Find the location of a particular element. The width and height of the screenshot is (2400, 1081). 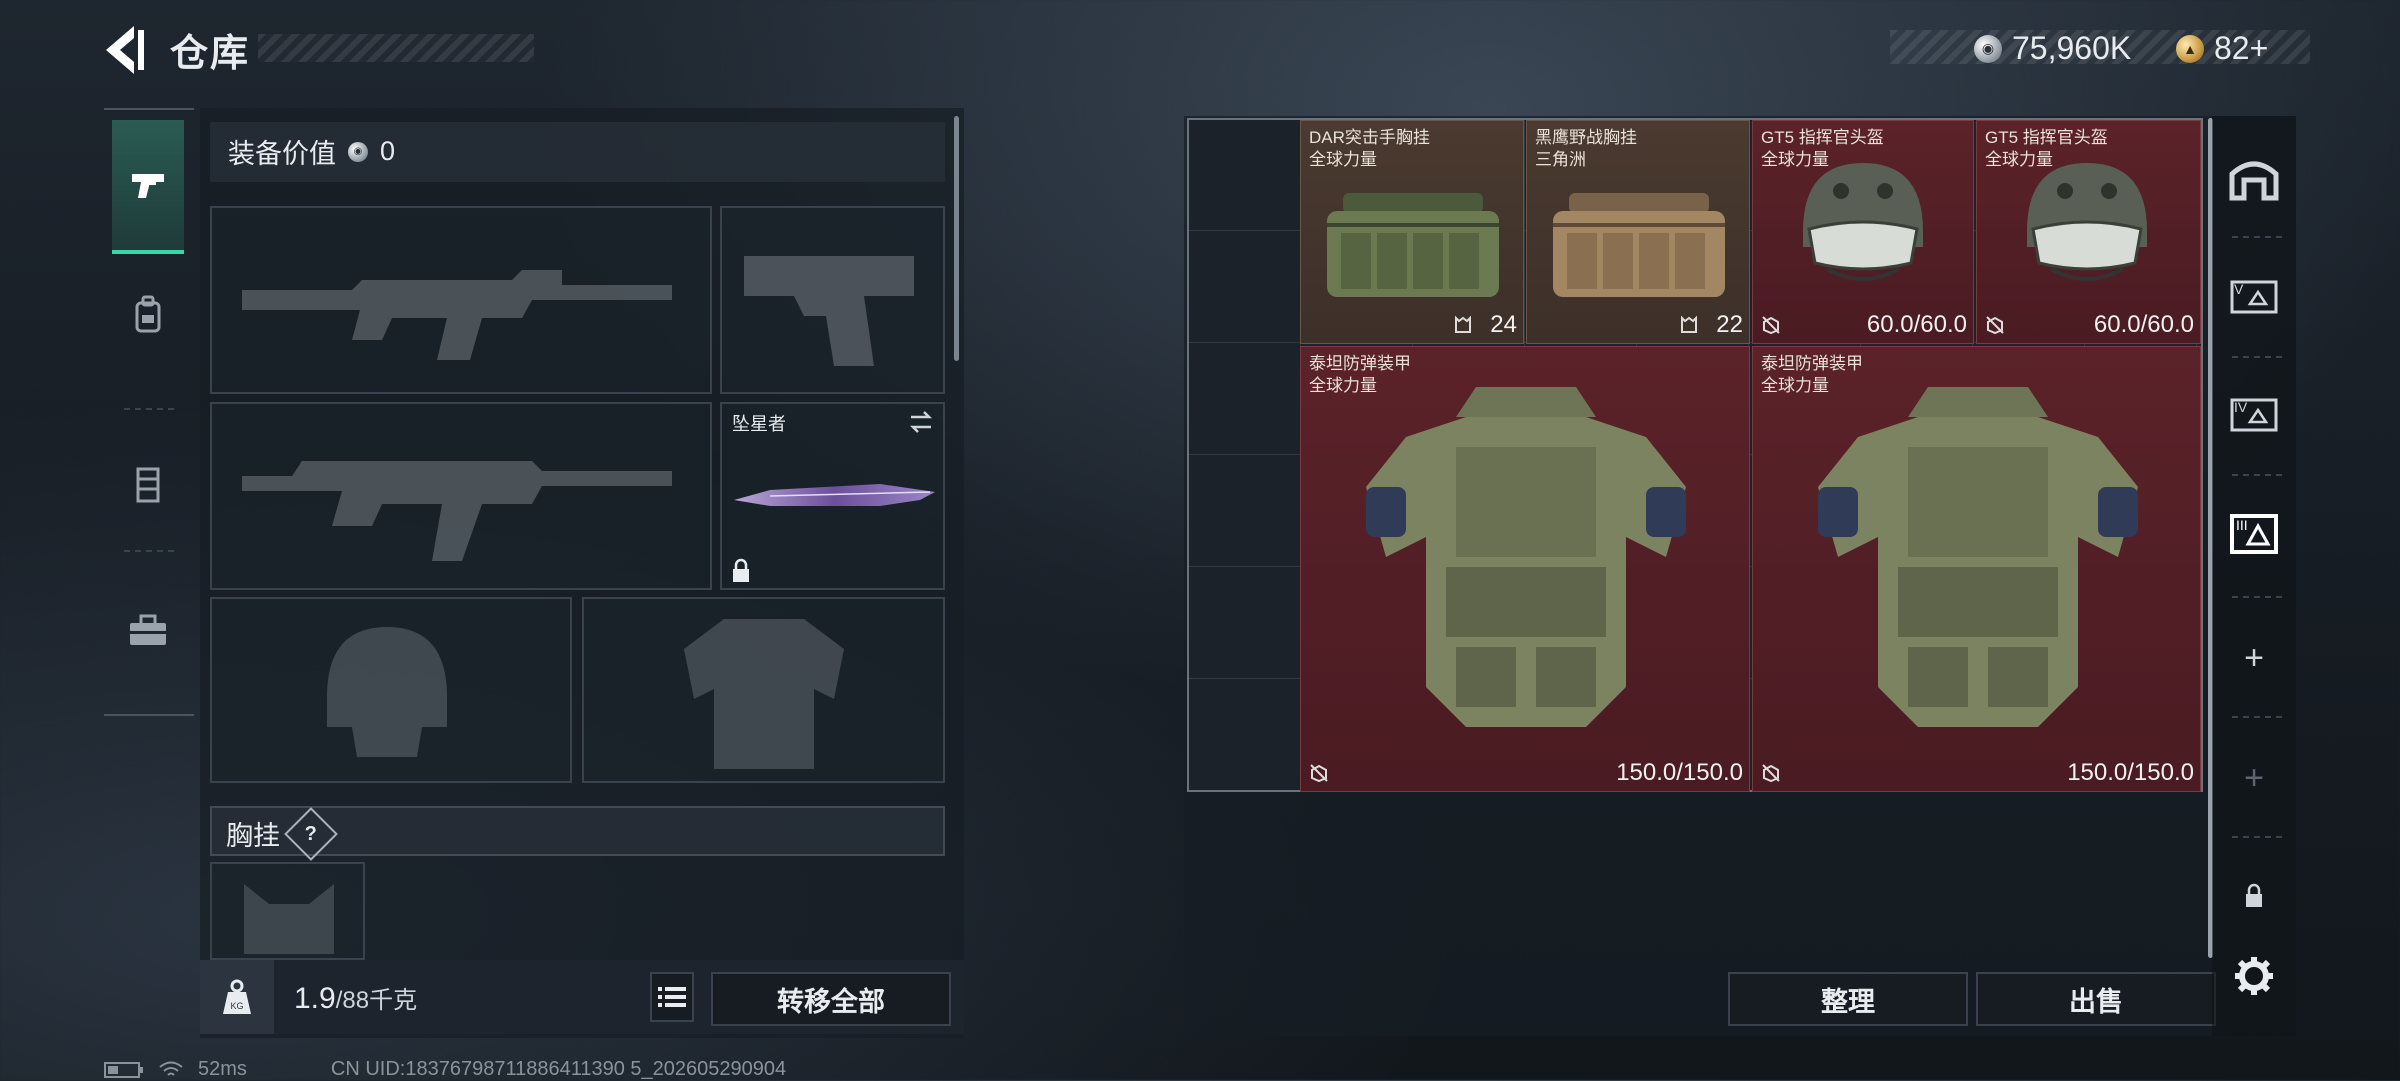

toolbox-icon is located at coordinates (148, 629).